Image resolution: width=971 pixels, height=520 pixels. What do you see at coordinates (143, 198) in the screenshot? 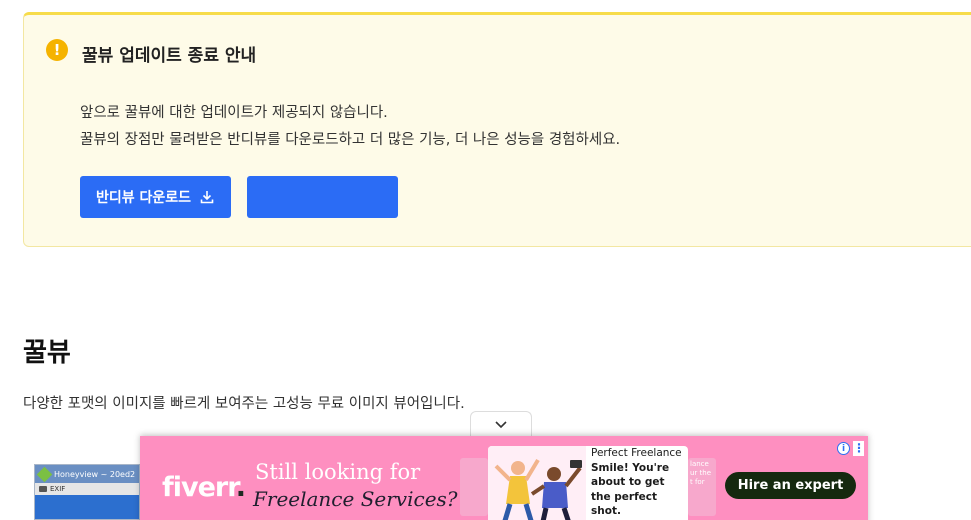
I see `download-button-label: 반디뷰 다운로드` at bounding box center [143, 198].